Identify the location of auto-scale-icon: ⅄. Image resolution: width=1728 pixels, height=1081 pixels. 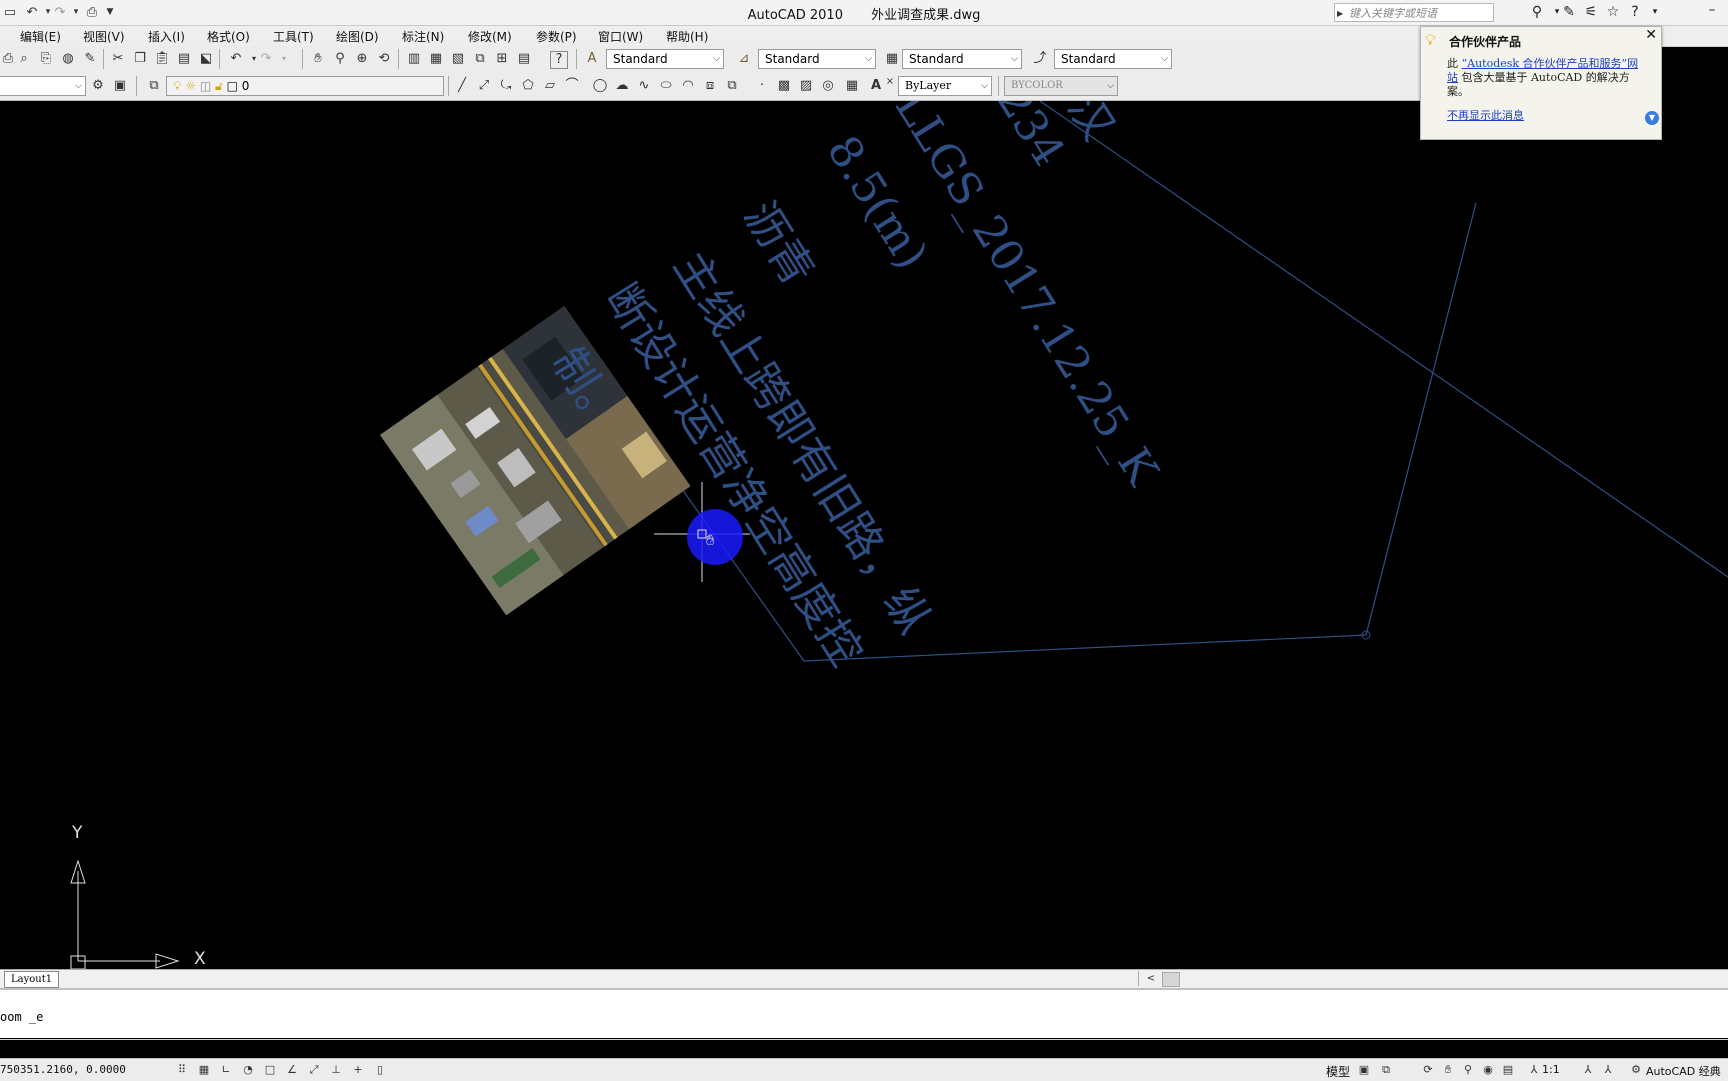
(1608, 1070).